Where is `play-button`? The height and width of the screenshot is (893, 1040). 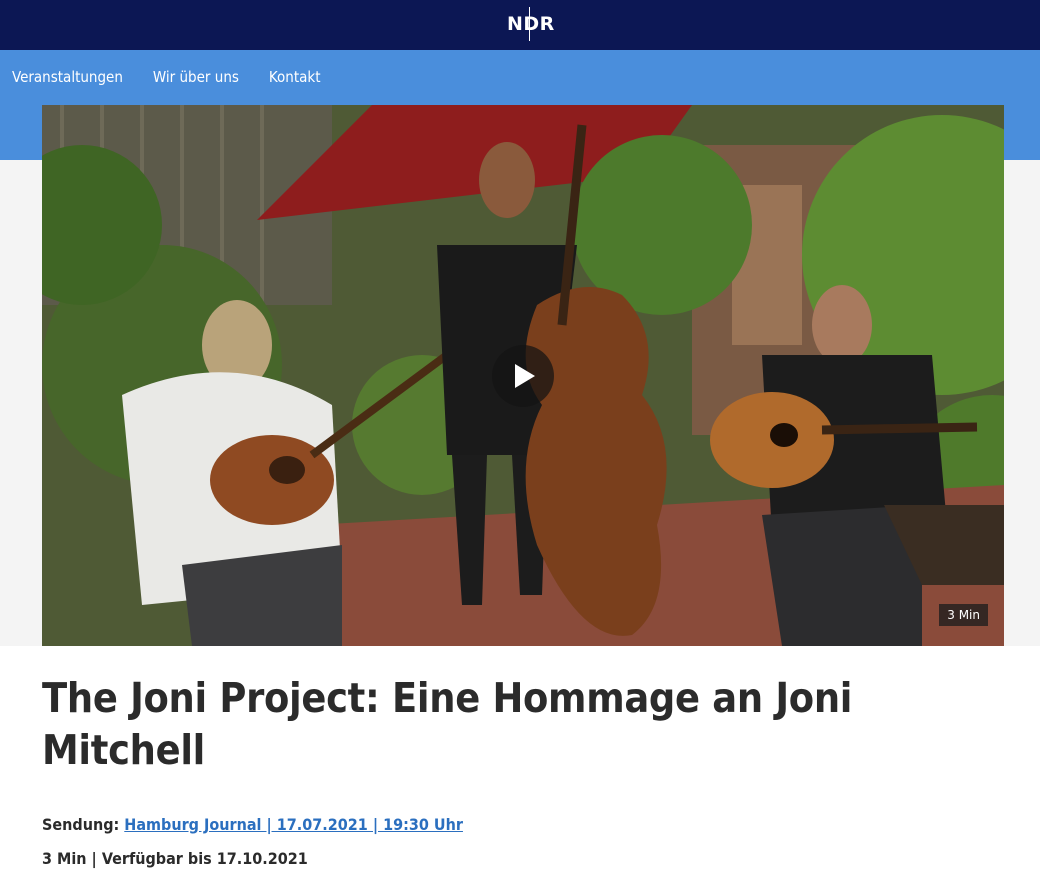
play-button is located at coordinates (523, 376).